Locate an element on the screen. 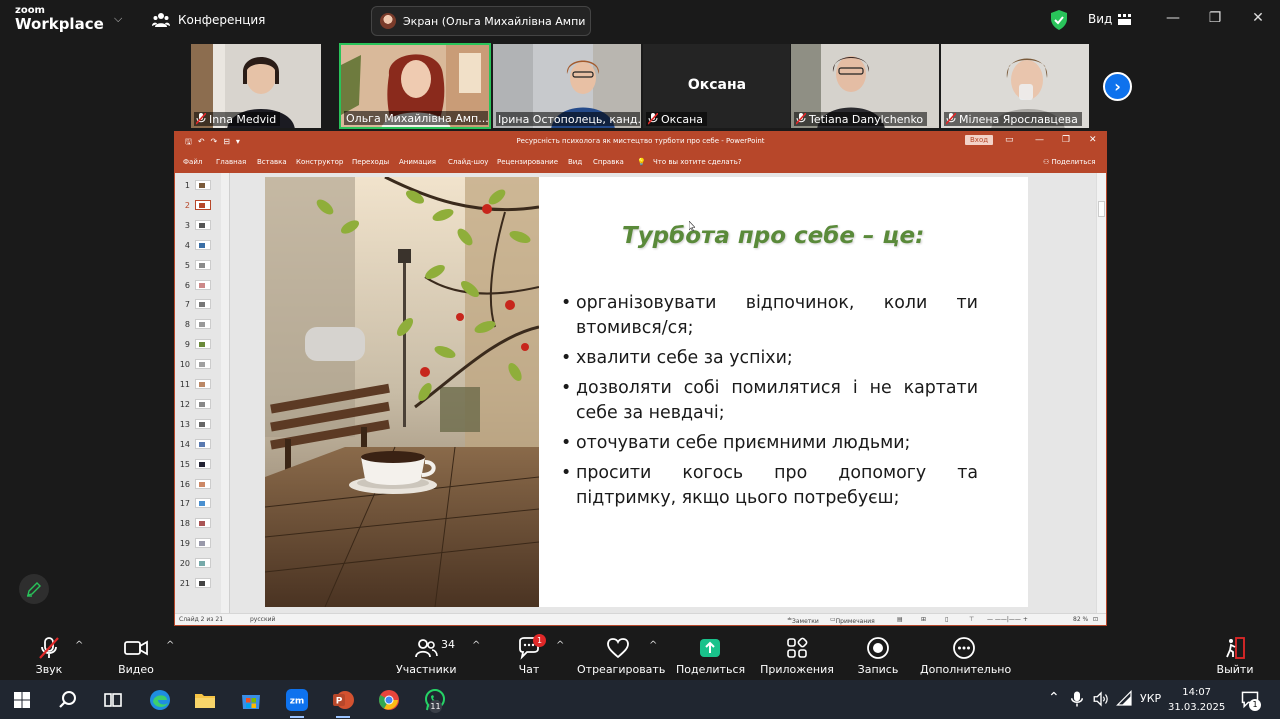  tab-transitions: Переходы is located at coordinates (370, 162).